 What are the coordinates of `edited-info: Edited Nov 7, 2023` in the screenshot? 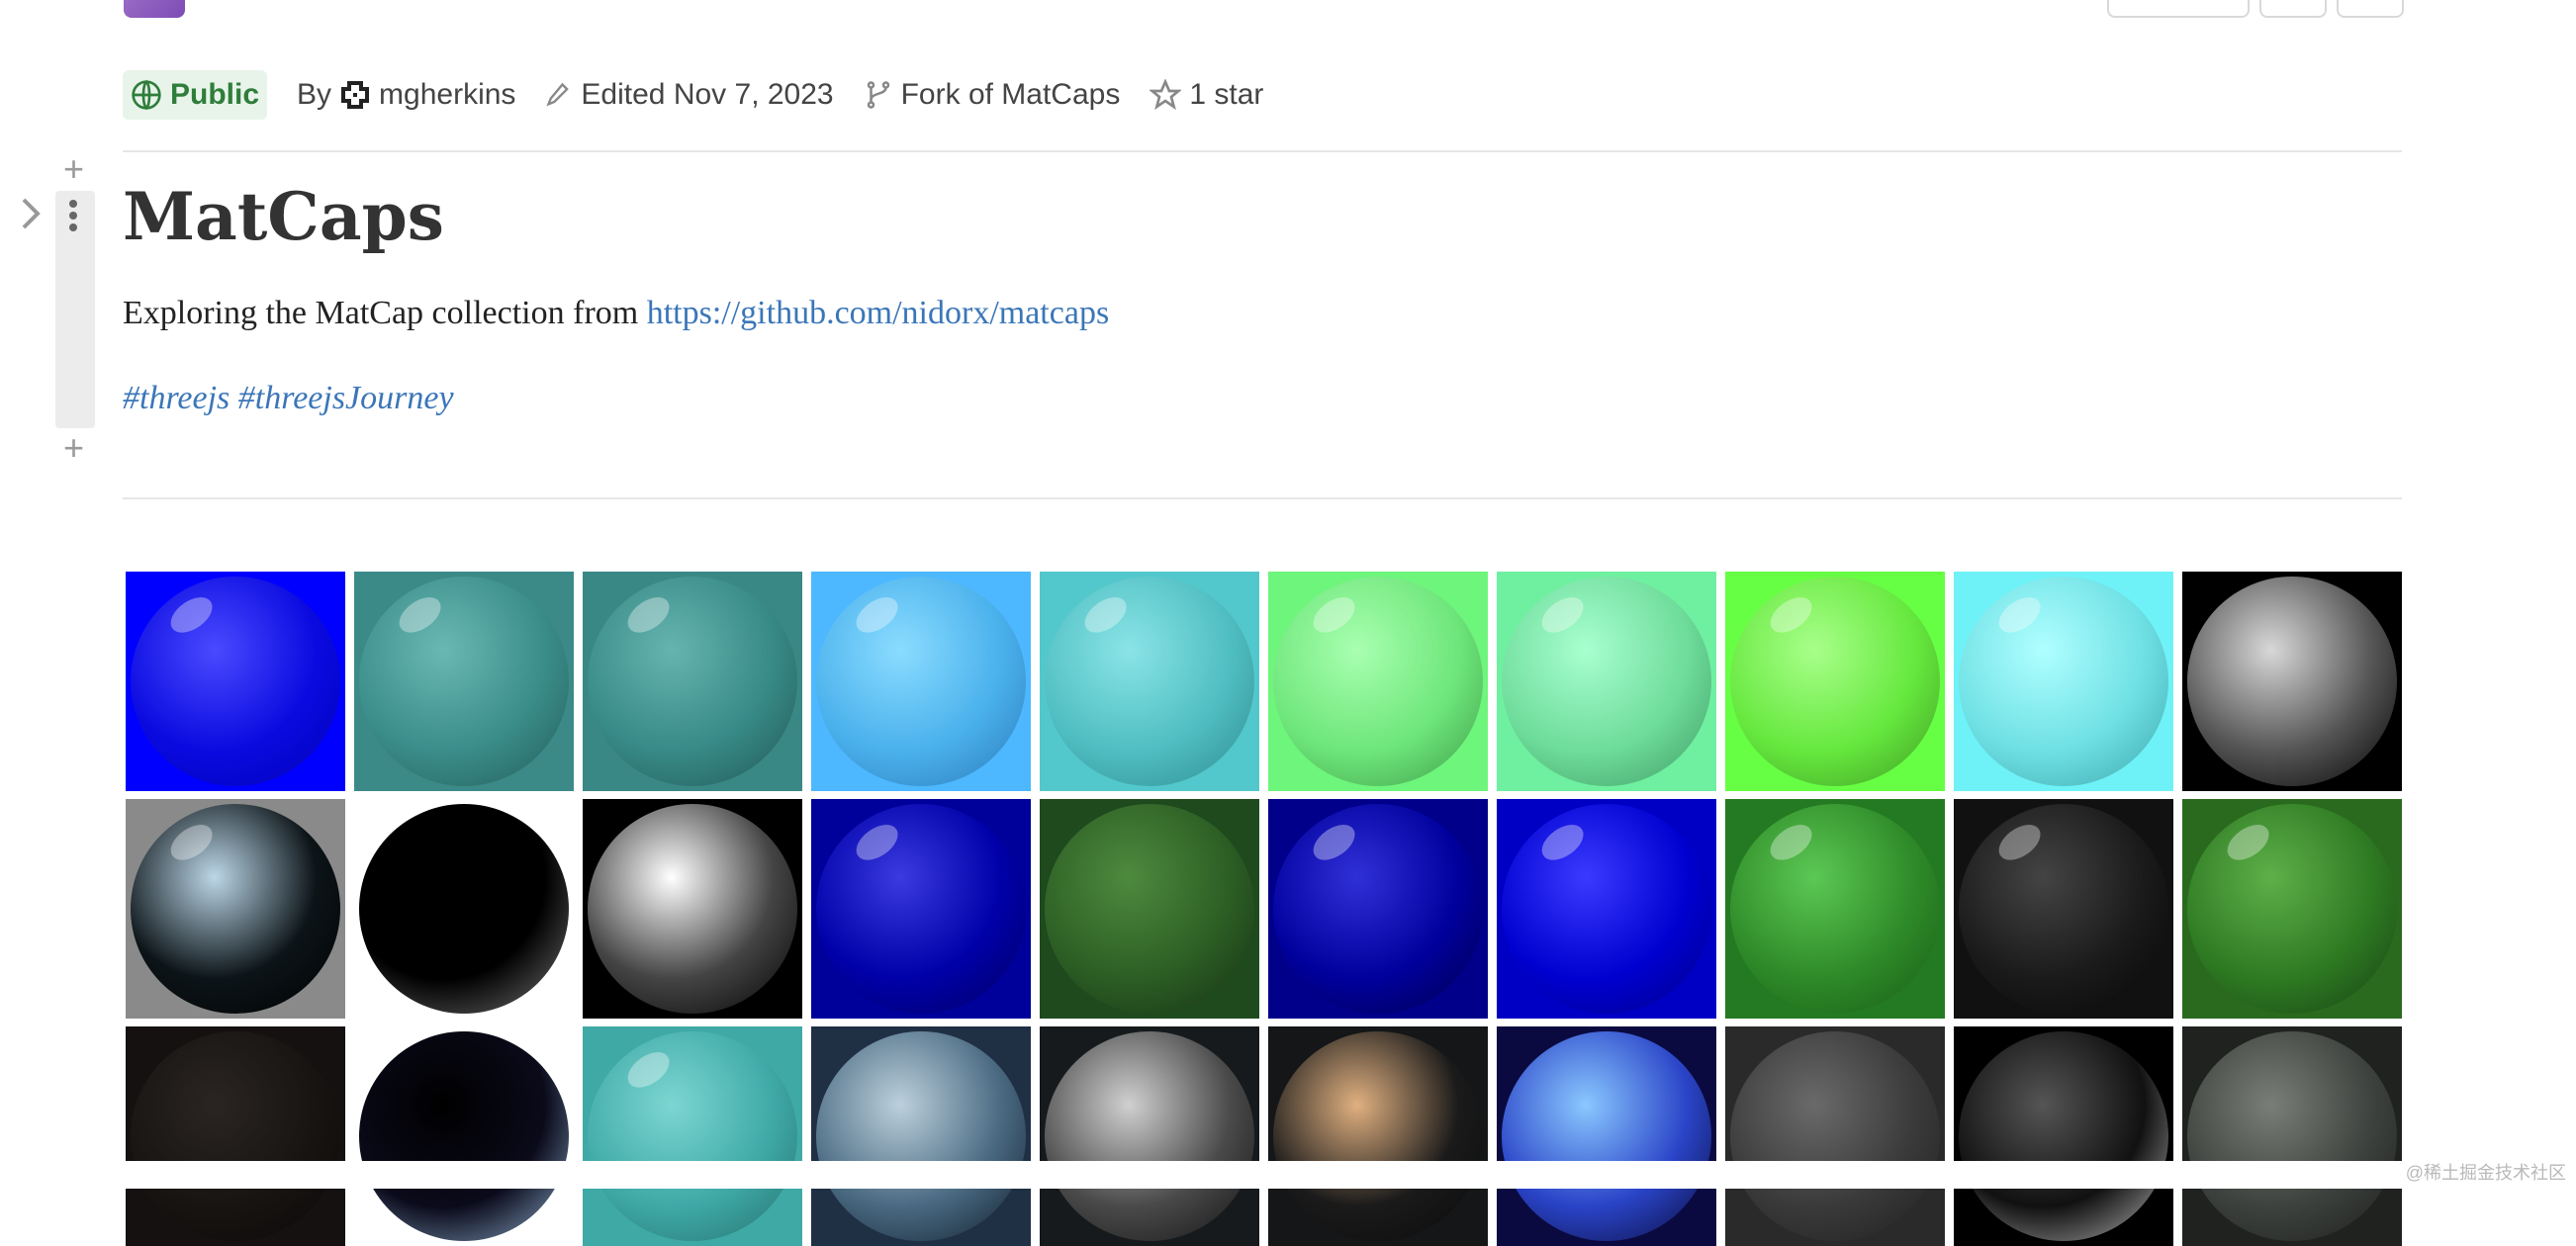 It's located at (690, 95).